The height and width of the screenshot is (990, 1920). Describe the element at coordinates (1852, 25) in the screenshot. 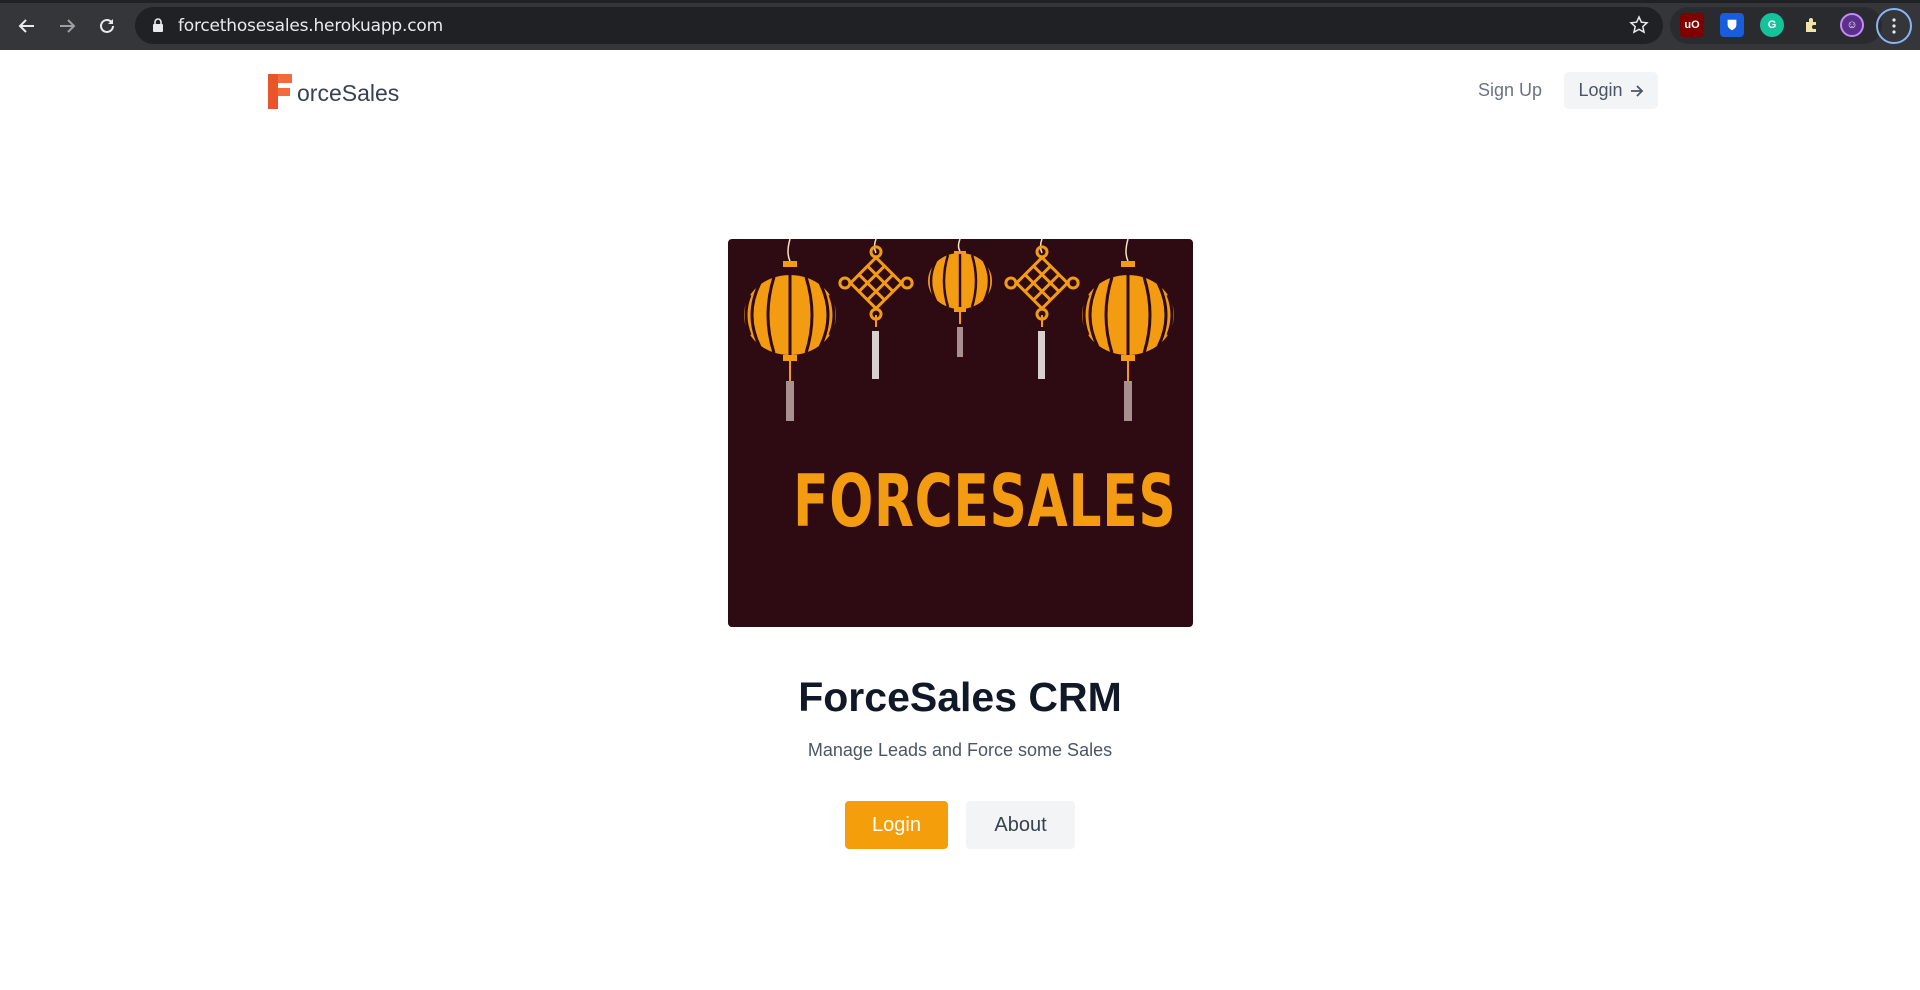

I see `profile-avatar-icon: ☺` at that location.